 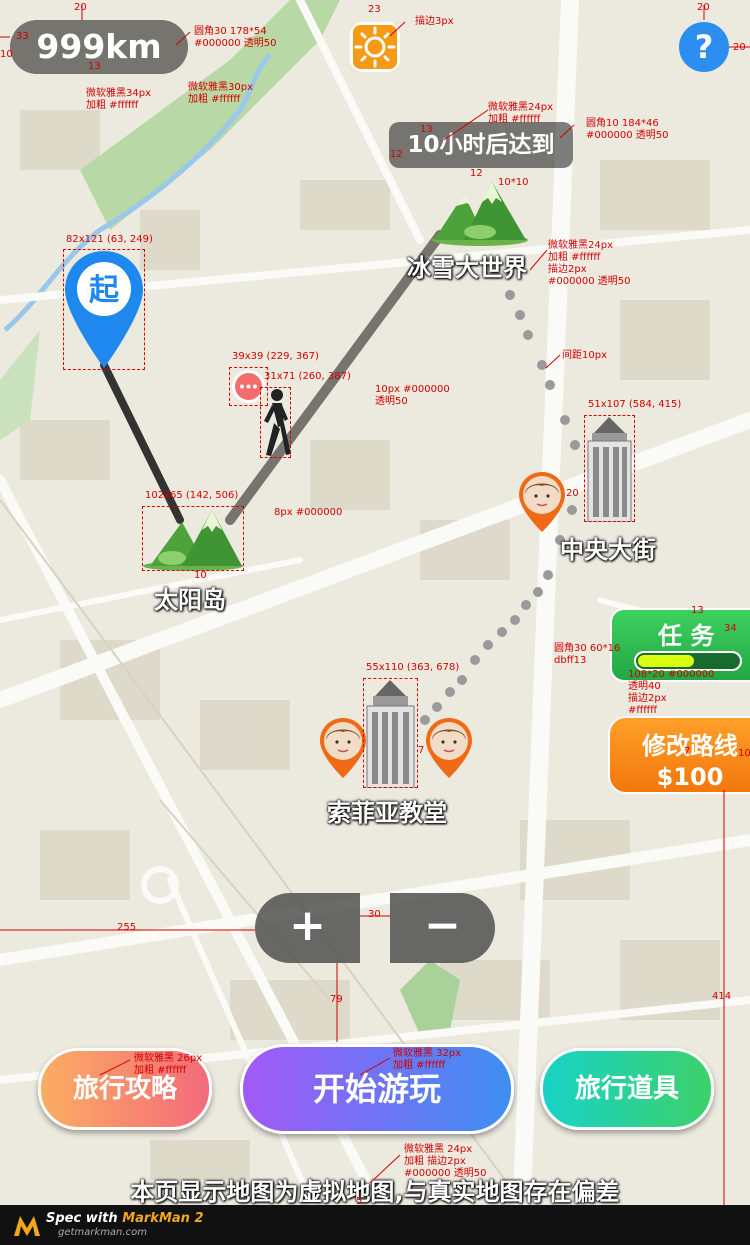 I want to click on spec-box-start-pin, so click(x=104, y=309).